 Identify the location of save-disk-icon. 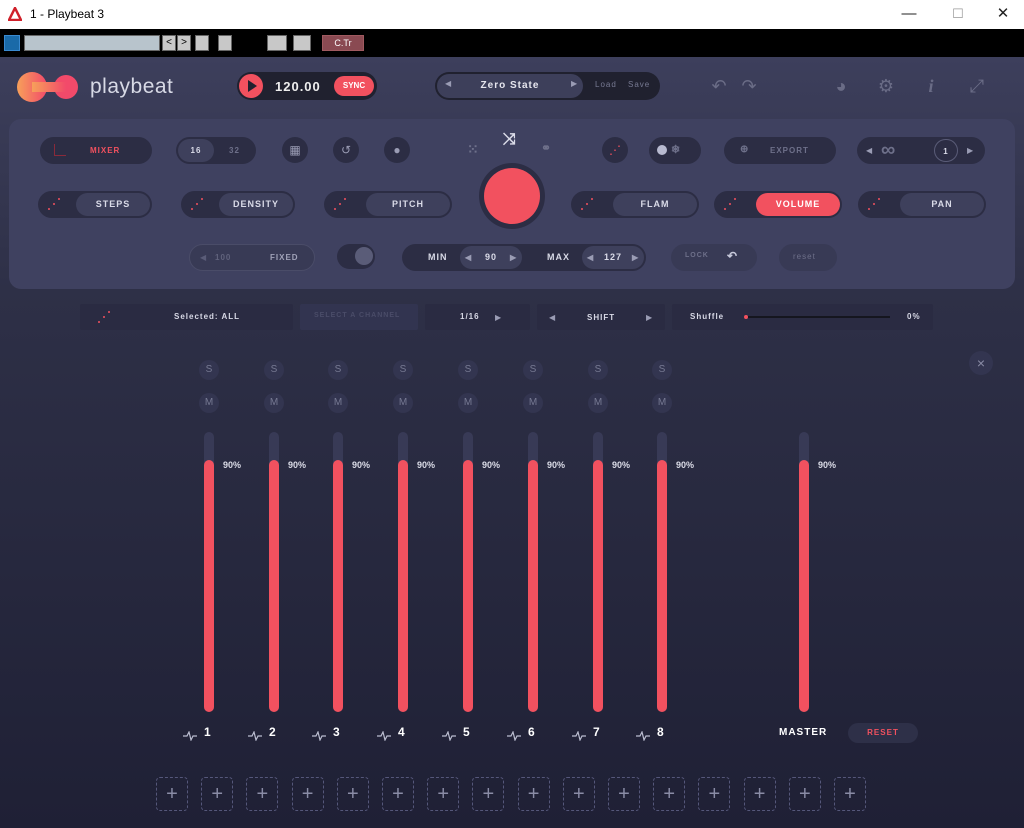
(225, 43).